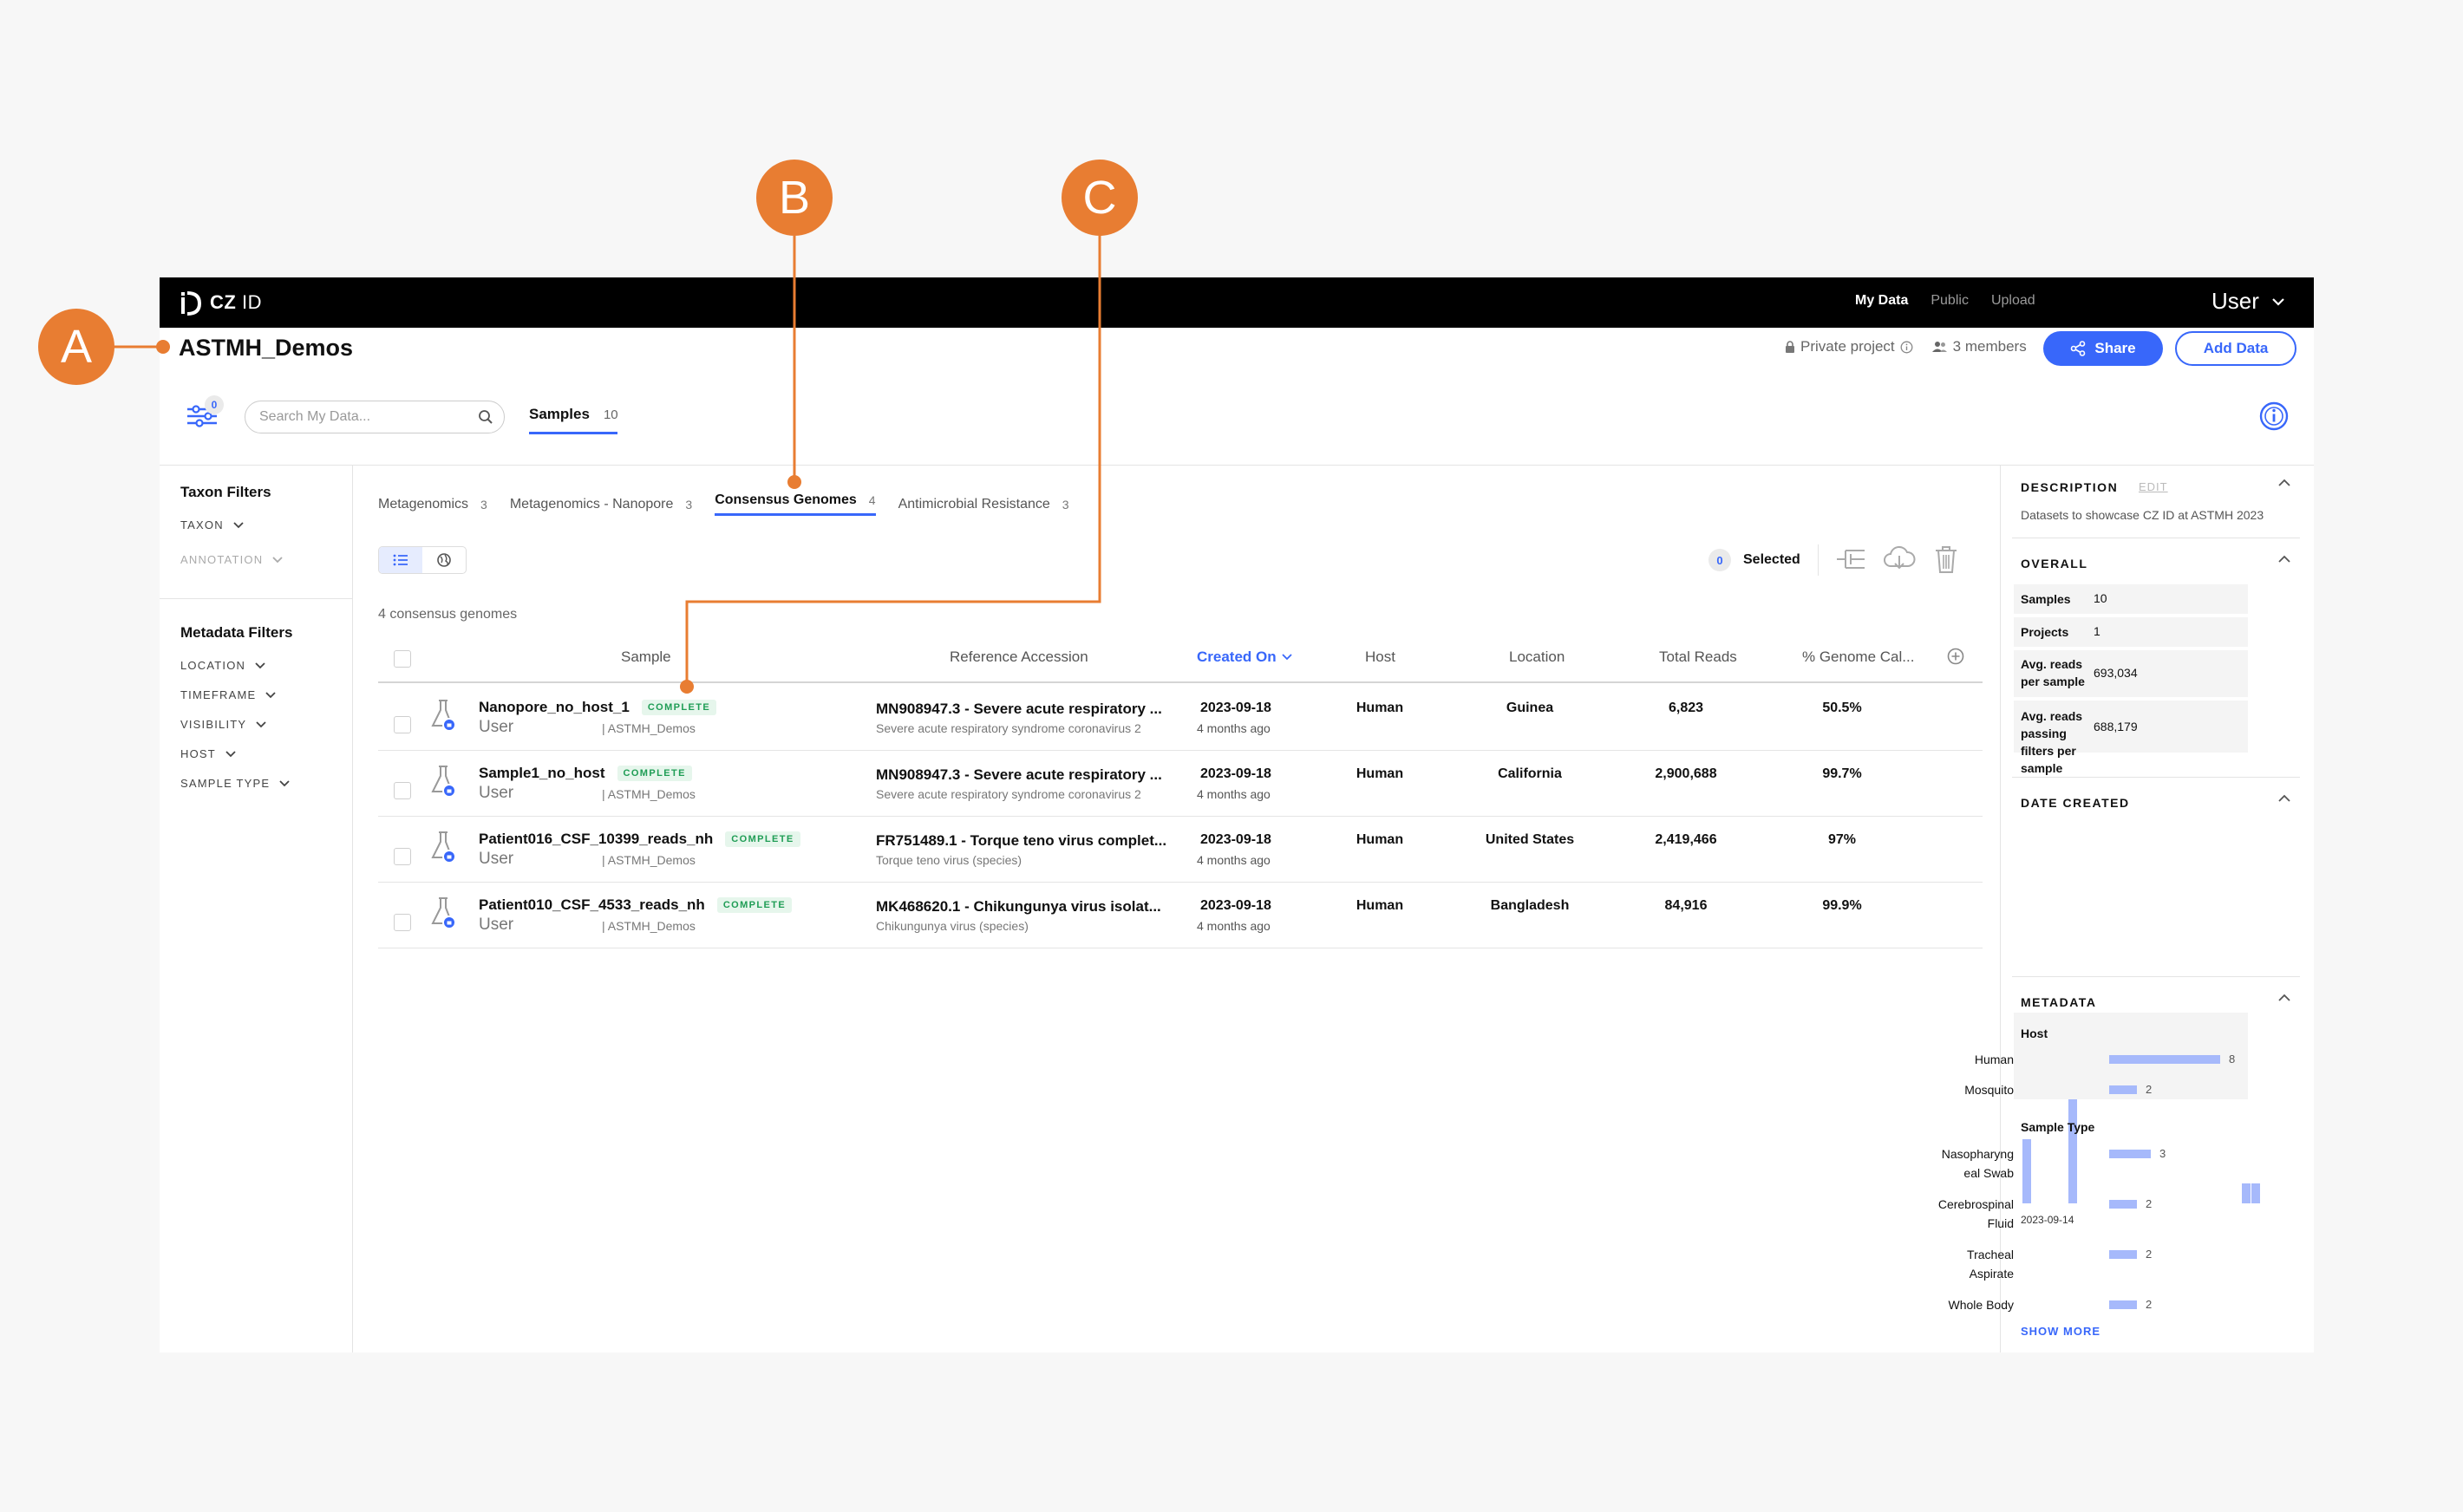 The width and height of the screenshot is (2463, 1512). What do you see at coordinates (2101, 598) in the screenshot?
I see `overall-value: 10` at bounding box center [2101, 598].